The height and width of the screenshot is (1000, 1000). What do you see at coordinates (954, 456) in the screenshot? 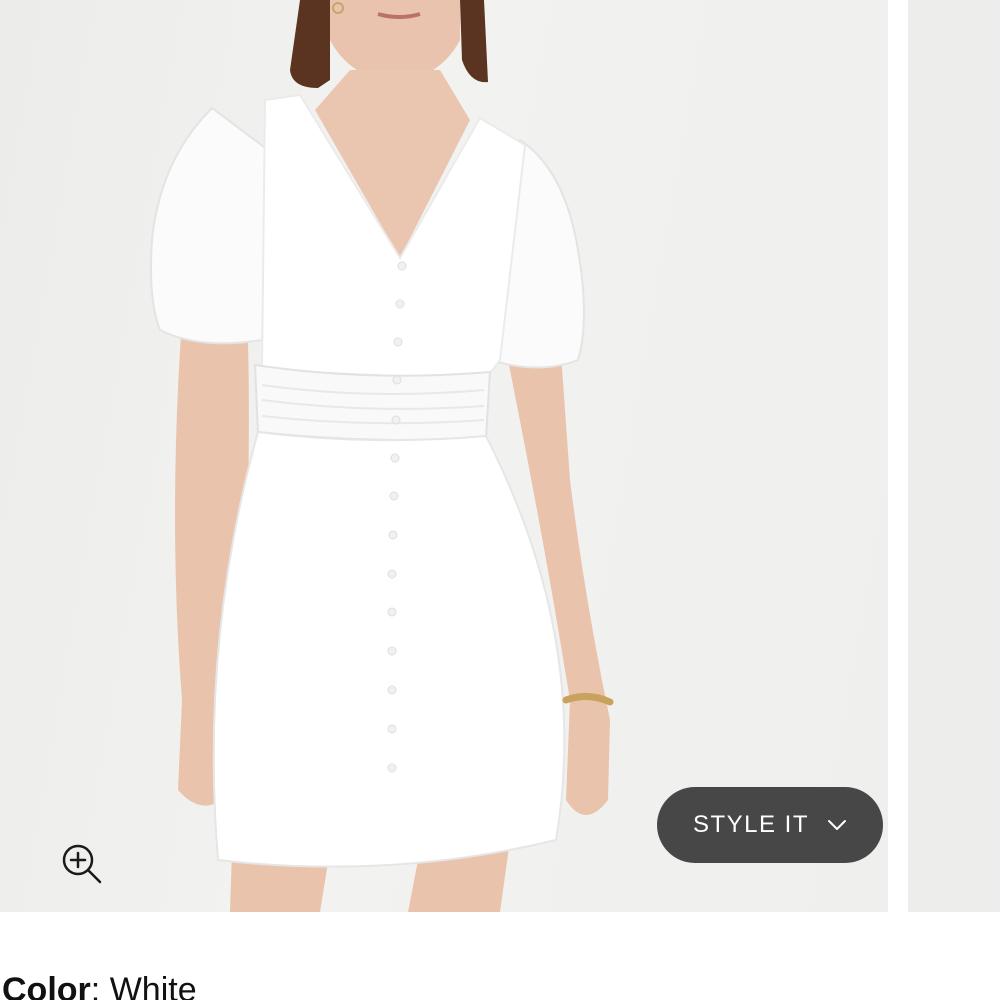
I see `product-image-next` at bounding box center [954, 456].